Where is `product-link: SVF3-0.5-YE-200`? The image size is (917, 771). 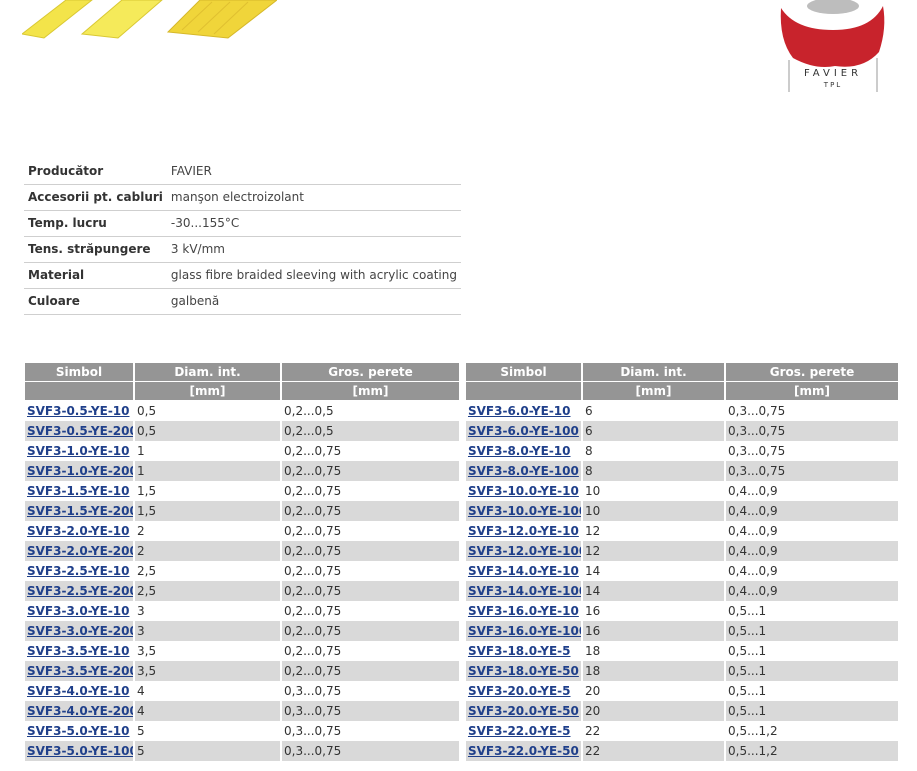 product-link: SVF3-0.5-YE-200 is located at coordinates (80, 431).